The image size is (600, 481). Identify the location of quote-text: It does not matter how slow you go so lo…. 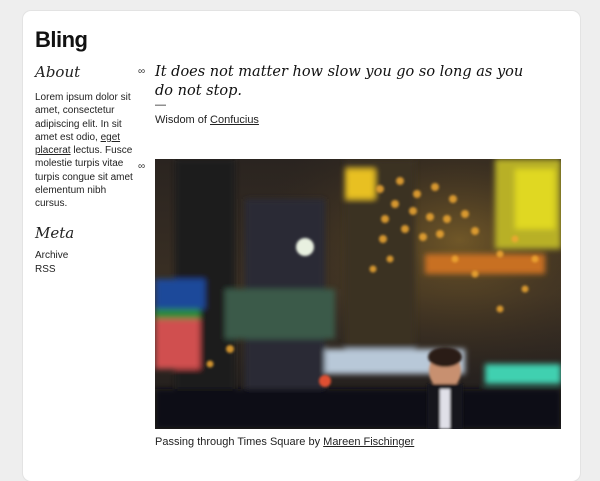
(339, 81).